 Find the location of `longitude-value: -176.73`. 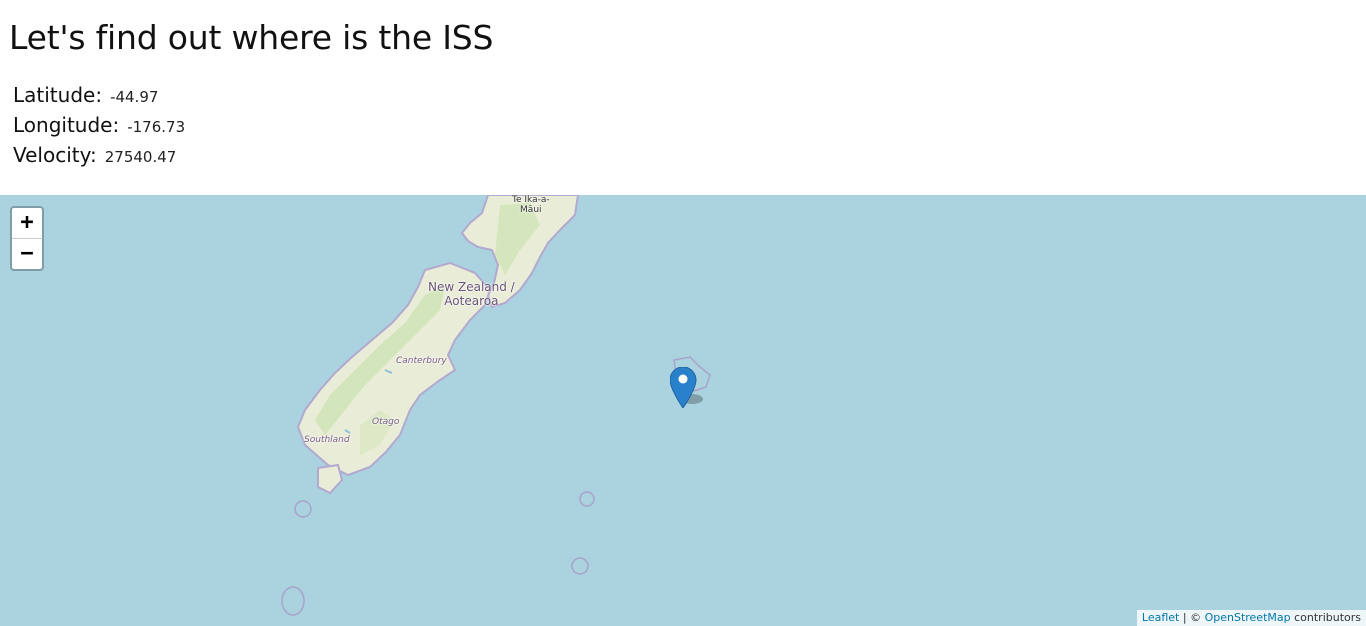

longitude-value: -176.73 is located at coordinates (156, 127).